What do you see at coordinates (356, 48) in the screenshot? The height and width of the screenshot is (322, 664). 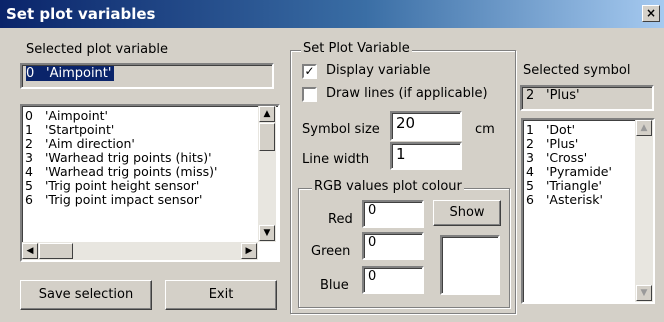 I see `set-plot-variable-group-label: Set Plot Variable` at bounding box center [356, 48].